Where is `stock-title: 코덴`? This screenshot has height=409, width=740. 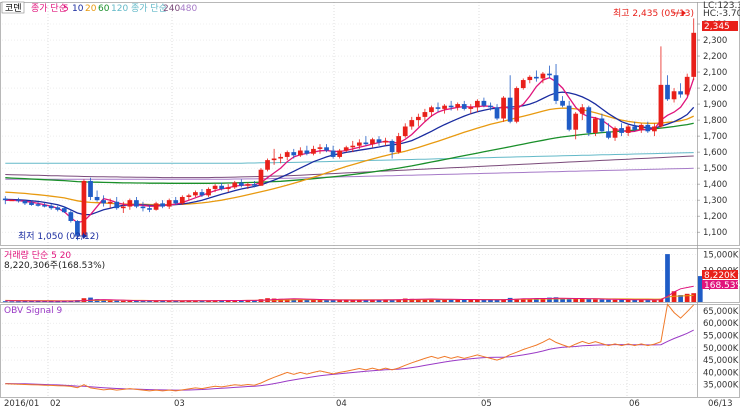
stock-title: 코덴 is located at coordinates (13, 8).